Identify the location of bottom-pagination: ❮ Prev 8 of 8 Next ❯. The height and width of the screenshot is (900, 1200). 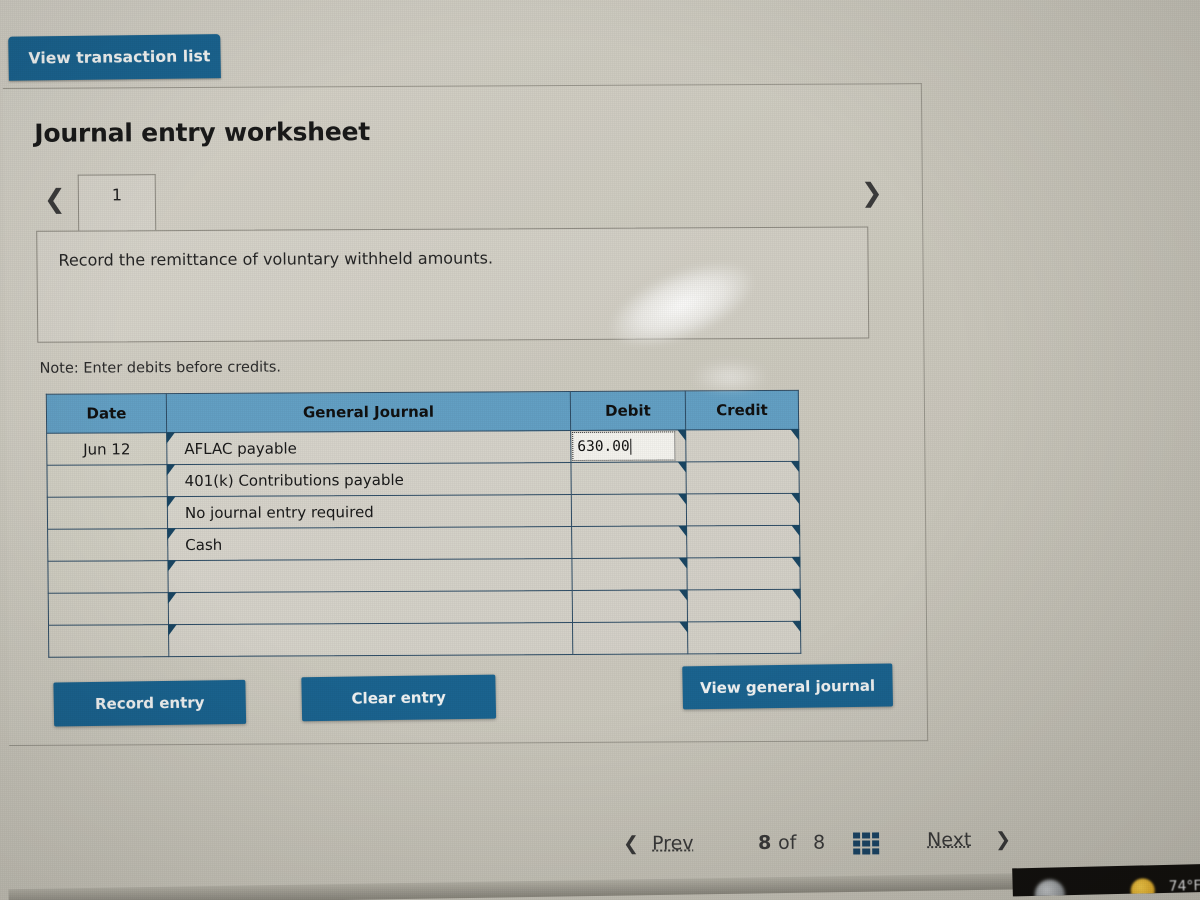
(823, 846).